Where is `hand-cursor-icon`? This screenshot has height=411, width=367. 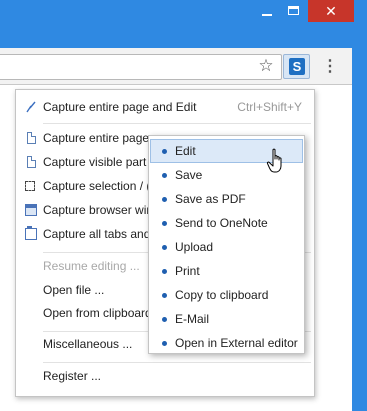
hand-cursor-icon is located at coordinates (274, 160).